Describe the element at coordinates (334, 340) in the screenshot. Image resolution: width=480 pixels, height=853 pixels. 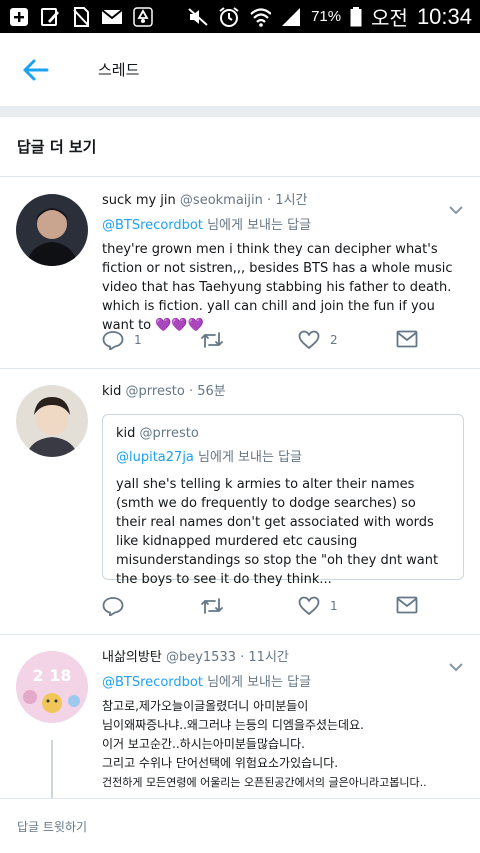
I see `like-count: 2` at that location.